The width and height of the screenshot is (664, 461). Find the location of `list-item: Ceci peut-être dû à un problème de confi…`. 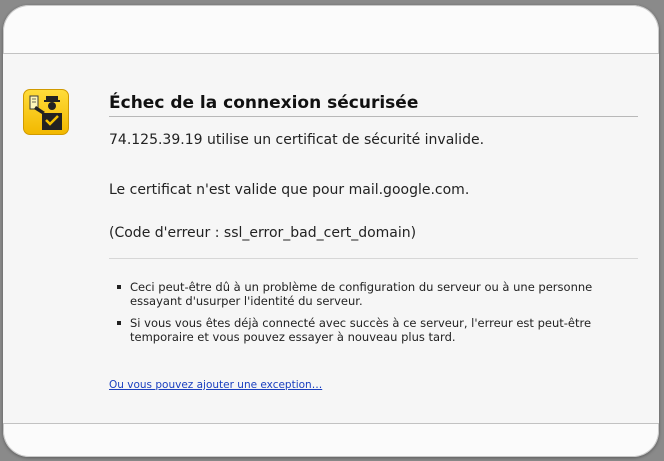

list-item: Ceci peut-être dû à un problème de confi… is located at coordinates (375, 294).